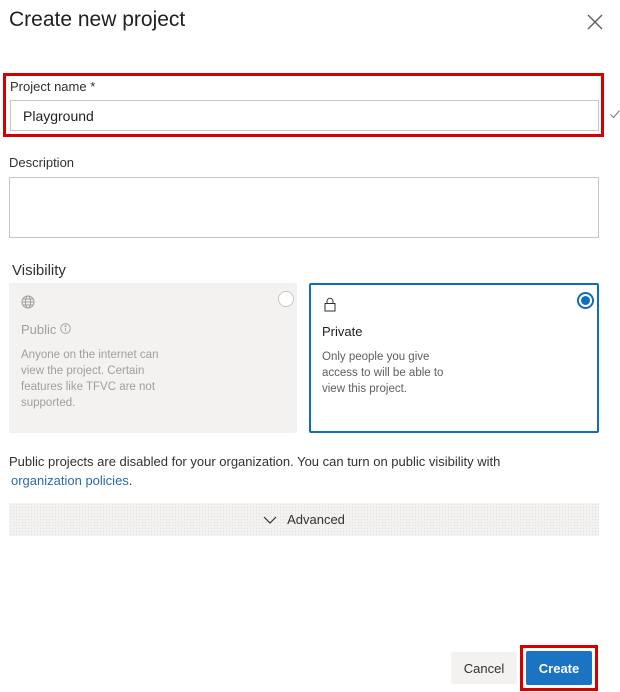 Image resolution: width=620 pixels, height=692 pixels. I want to click on project-name-label: Project name *, so click(53, 86).